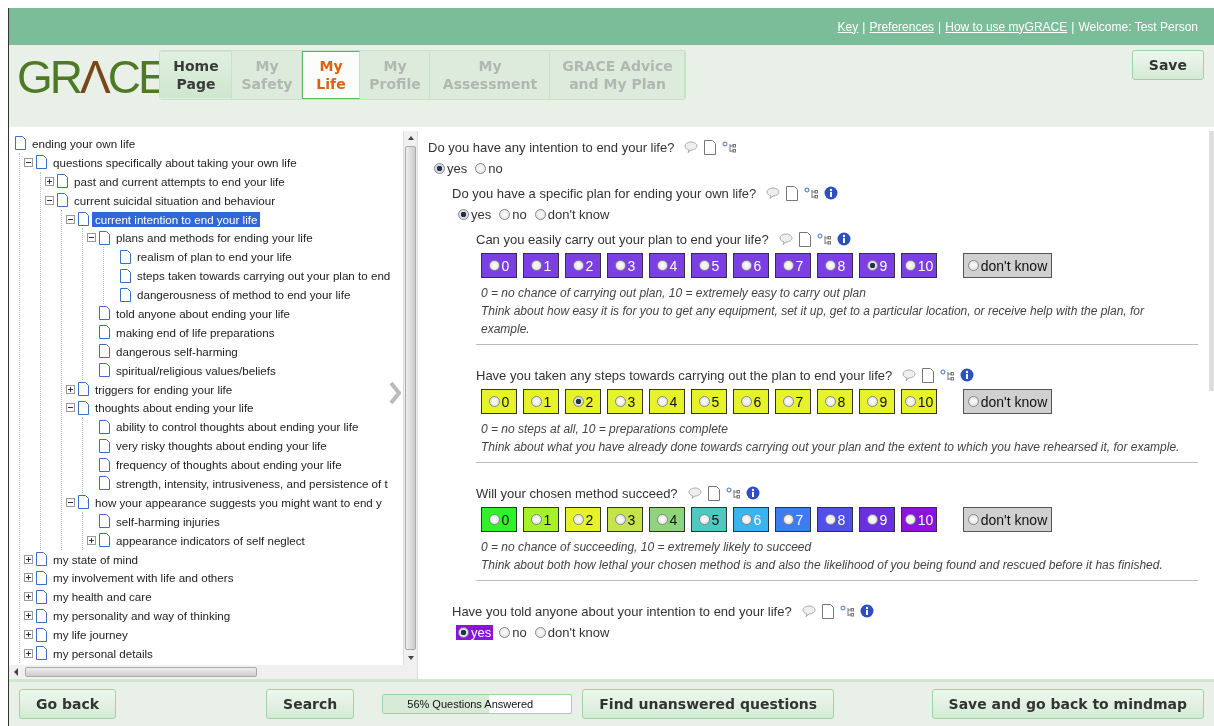 This screenshot has width=1214, height=726. I want to click on tree-item: ability to control thoughts about ending your life, so click(237, 427).